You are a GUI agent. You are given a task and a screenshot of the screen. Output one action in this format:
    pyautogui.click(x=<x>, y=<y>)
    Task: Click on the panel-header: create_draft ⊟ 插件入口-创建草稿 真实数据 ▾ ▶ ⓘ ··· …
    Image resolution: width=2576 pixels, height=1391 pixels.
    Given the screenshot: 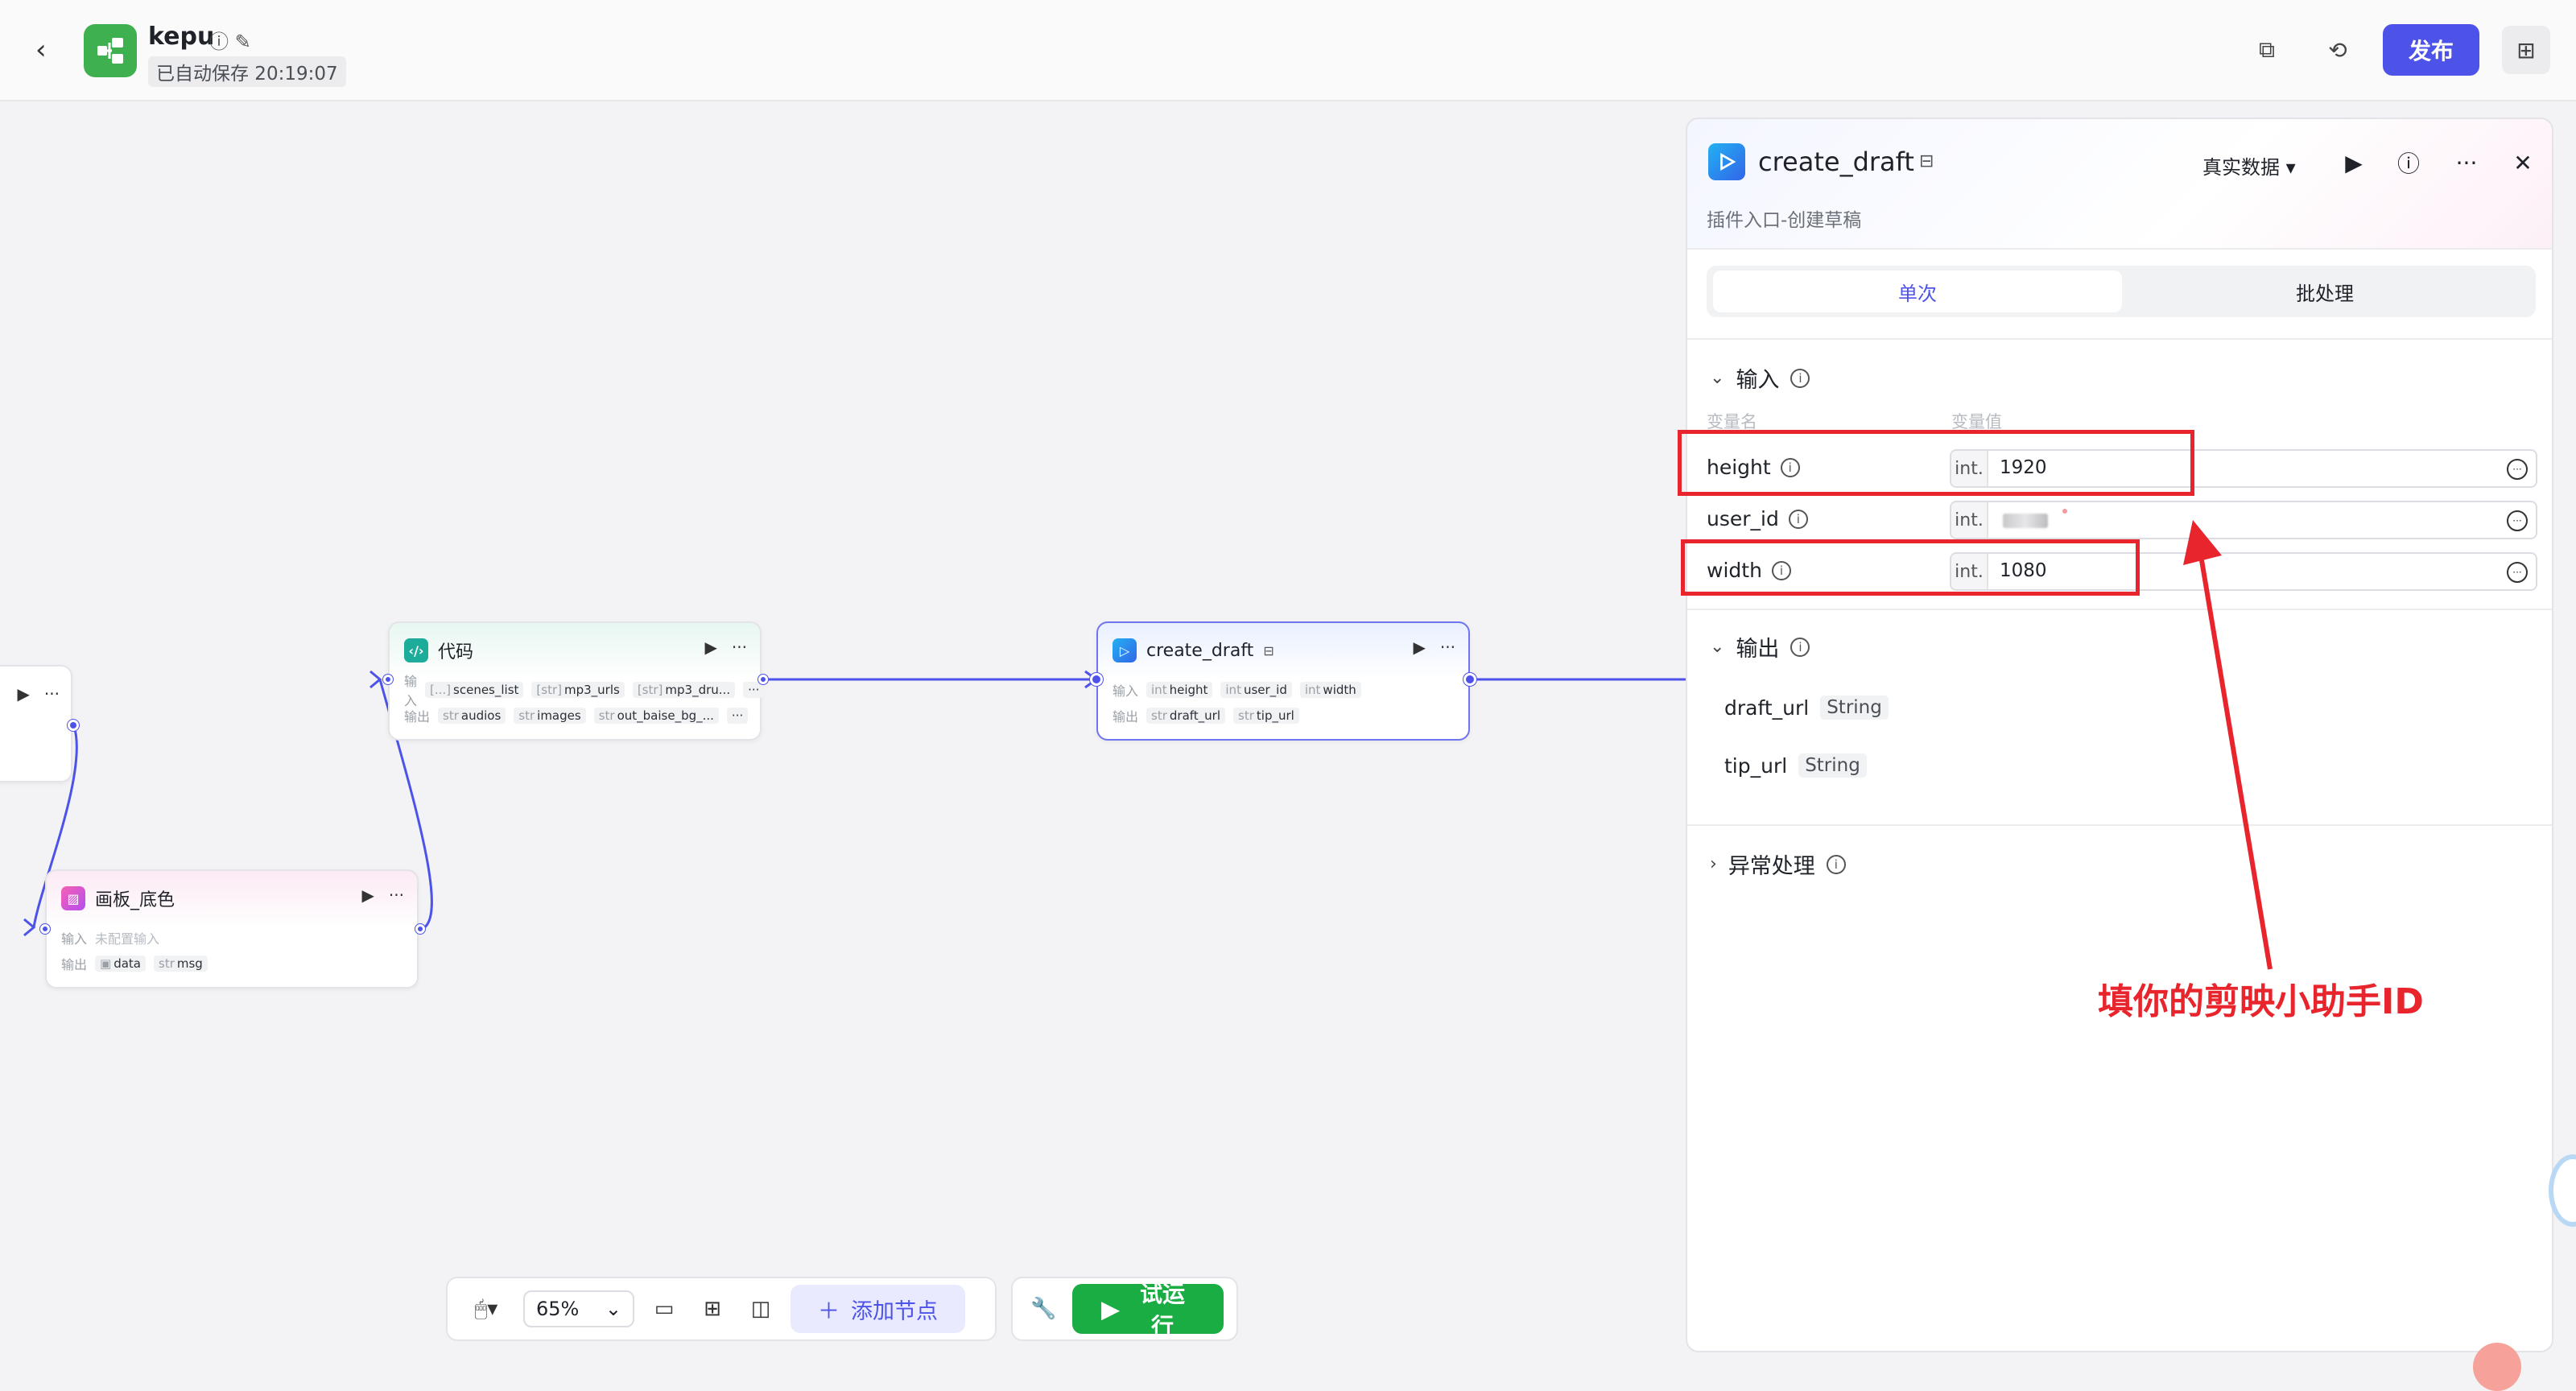 What is the action you would take?
    pyautogui.click(x=2119, y=184)
    